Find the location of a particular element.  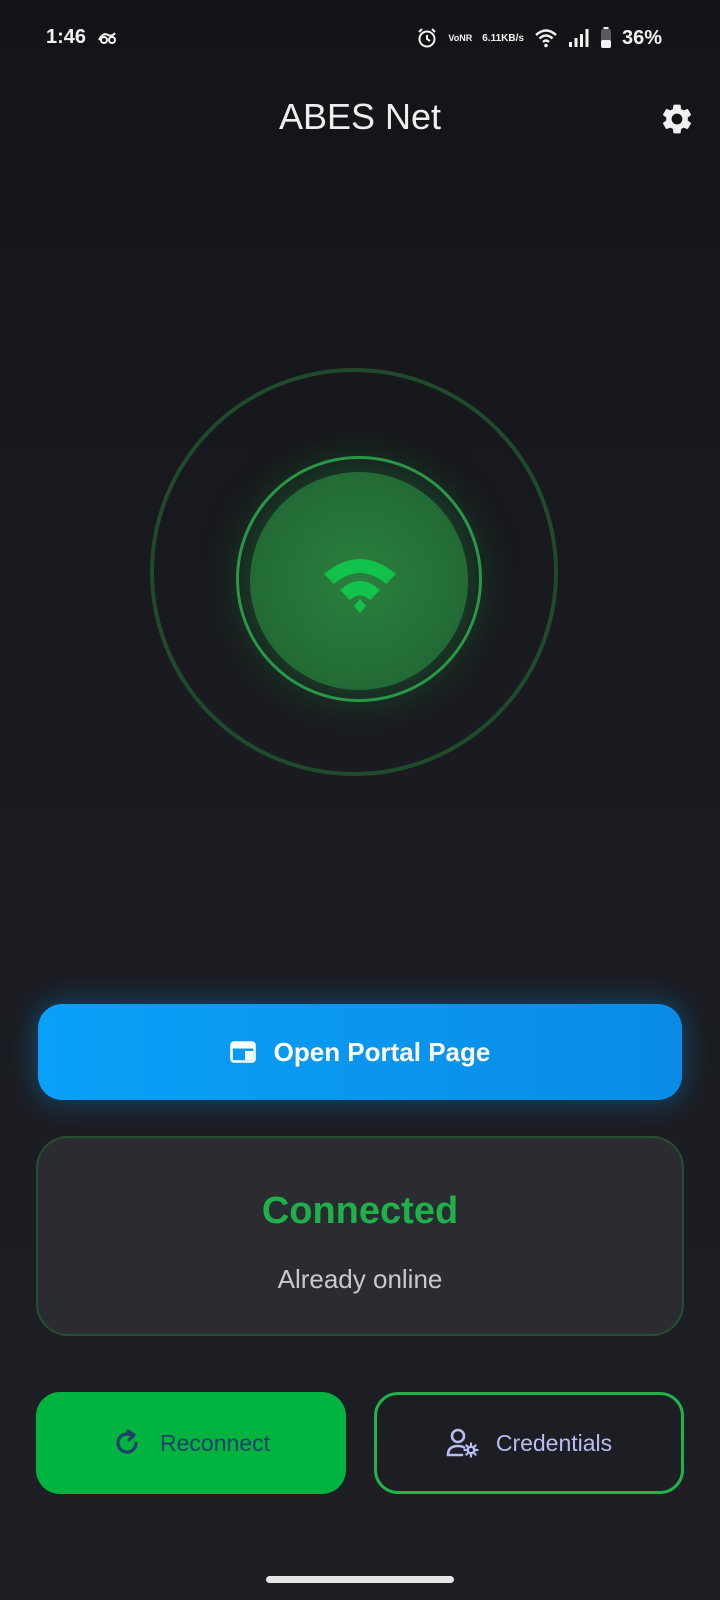

volte-icon: Vo NR is located at coordinates (460, 37).